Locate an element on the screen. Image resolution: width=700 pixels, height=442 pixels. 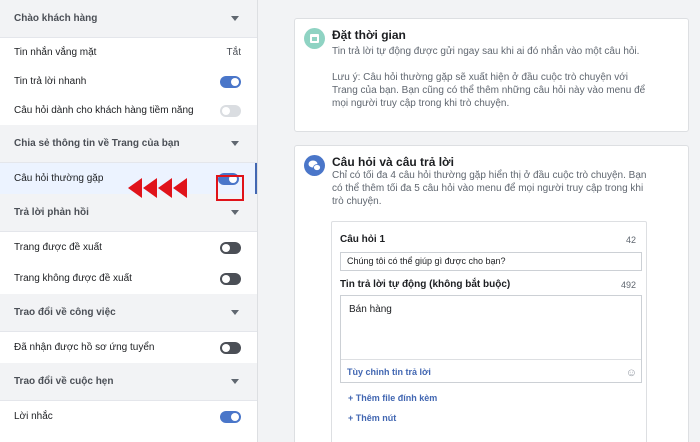
answer-label: Tin trả lời tự động (không bắt buộc) is located at coordinates (425, 284).